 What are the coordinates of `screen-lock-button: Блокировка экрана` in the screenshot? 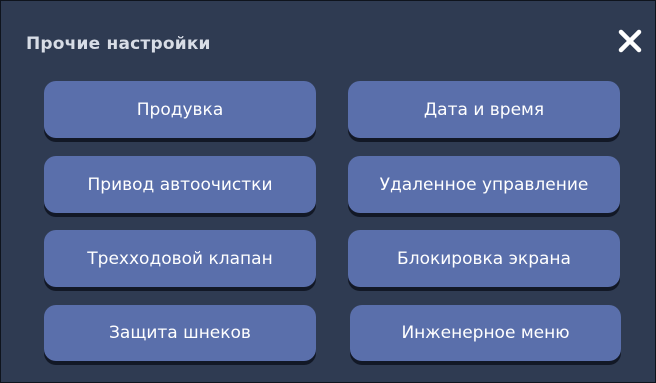 It's located at (484, 258).